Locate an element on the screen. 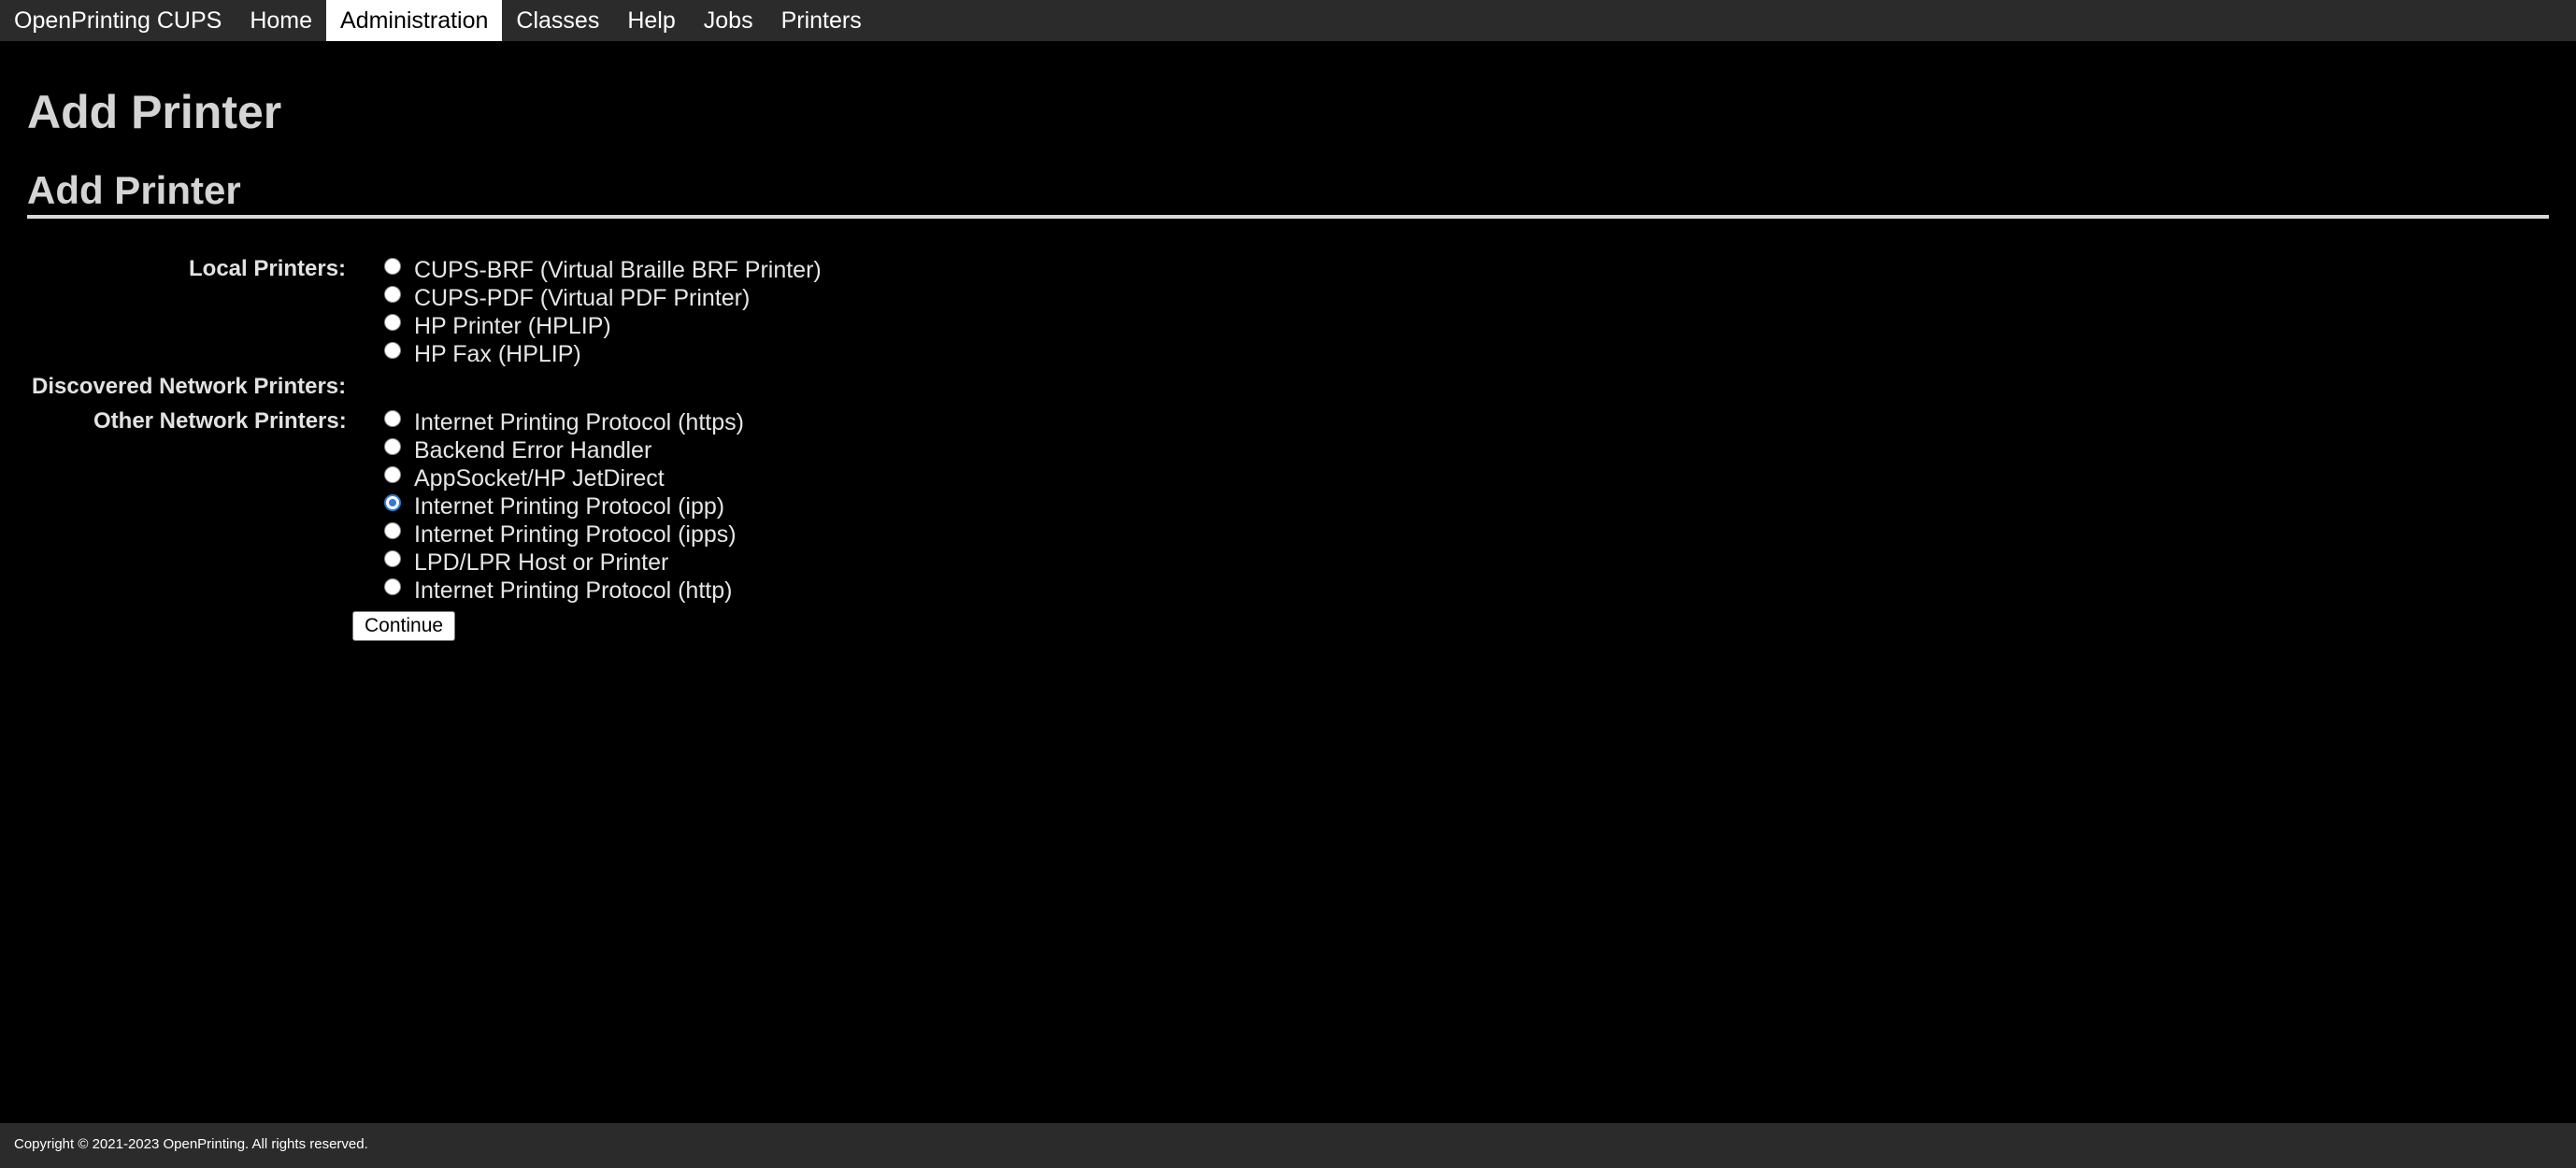  network-printer-option: Internet Printing Protocol (ipps) is located at coordinates (560, 534).